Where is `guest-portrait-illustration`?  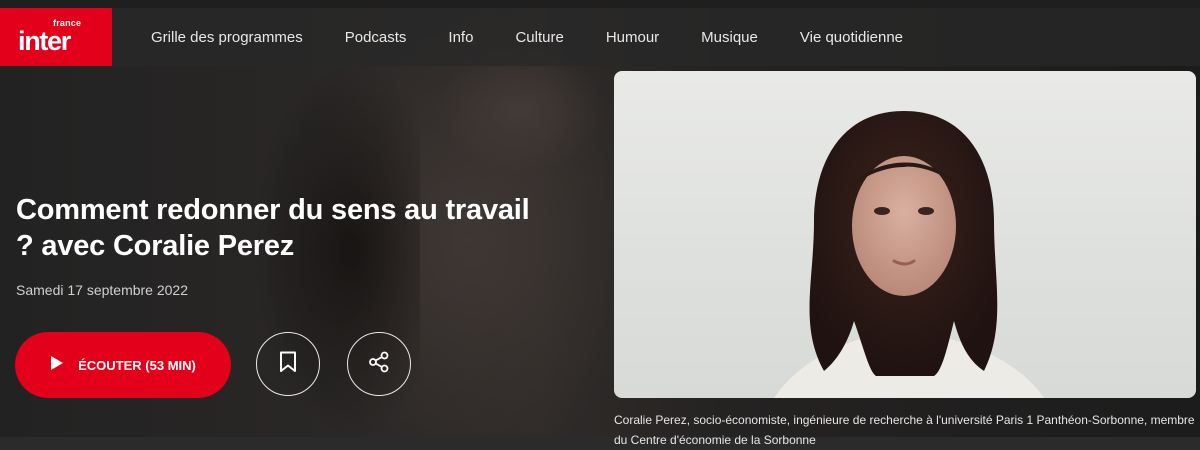 guest-portrait-illustration is located at coordinates (909, 254).